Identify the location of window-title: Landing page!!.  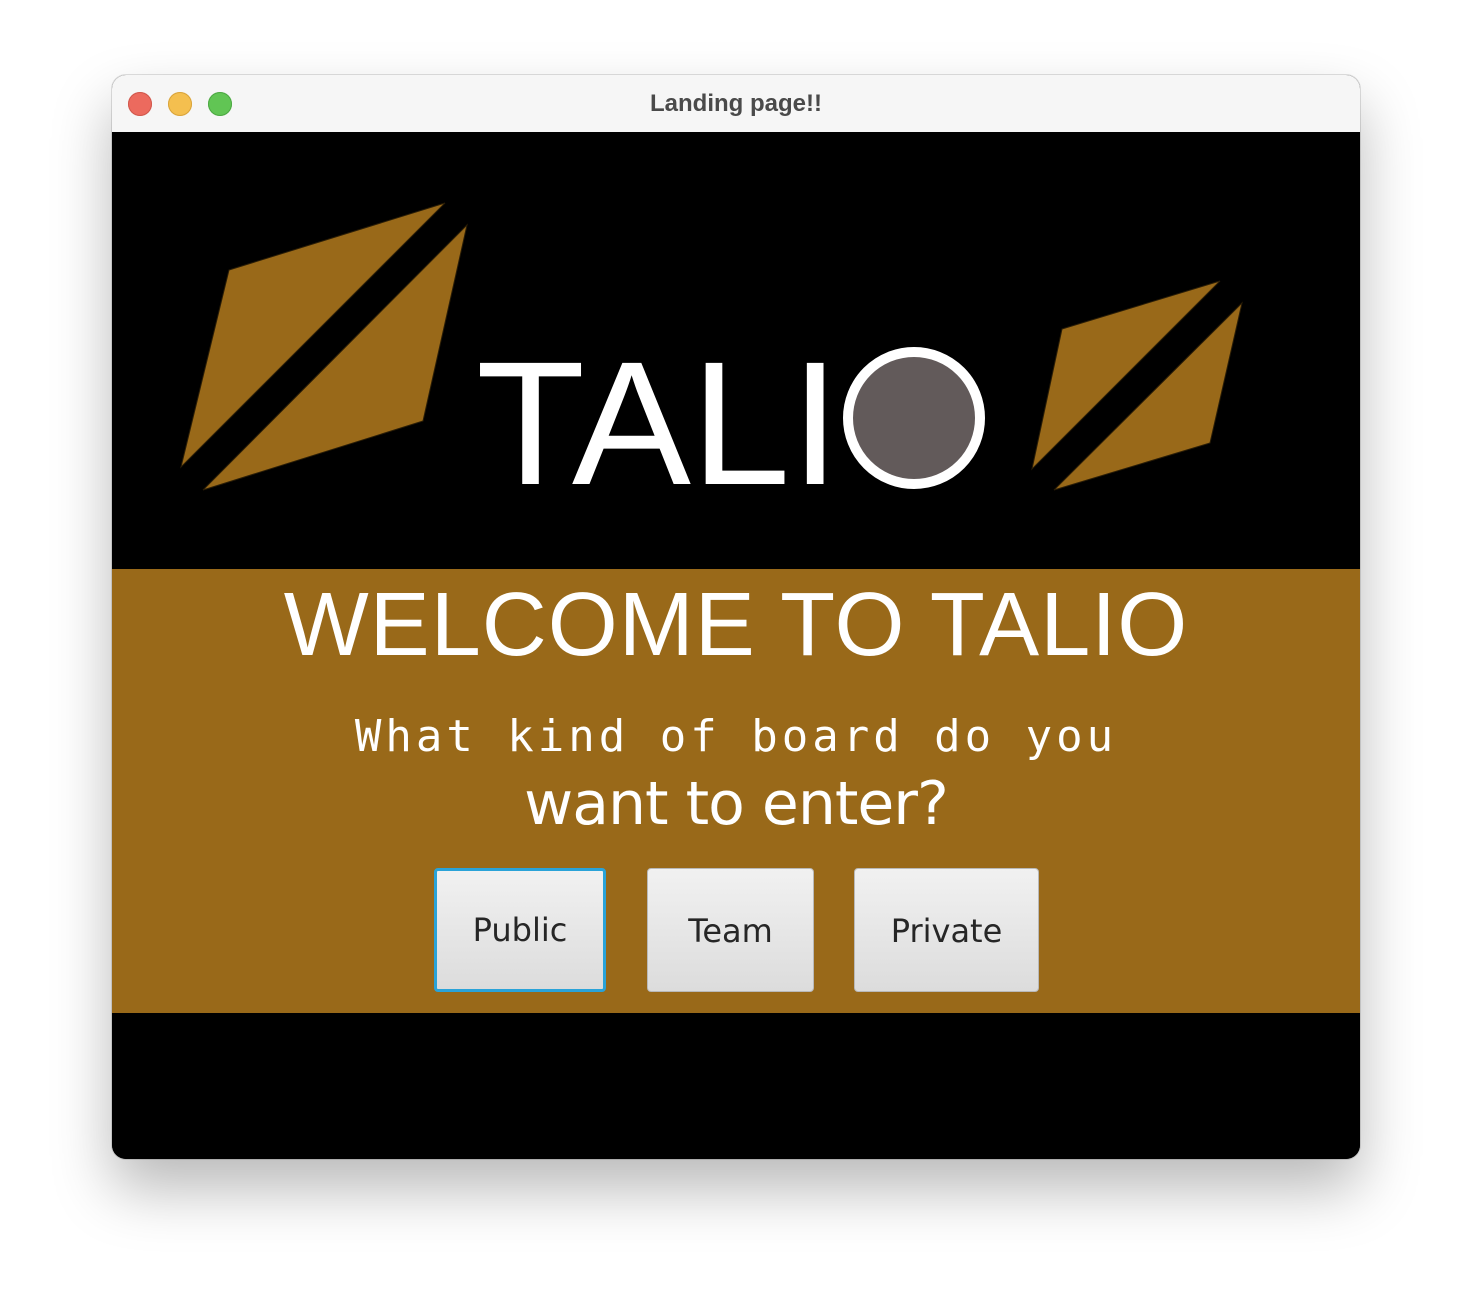
(736, 103).